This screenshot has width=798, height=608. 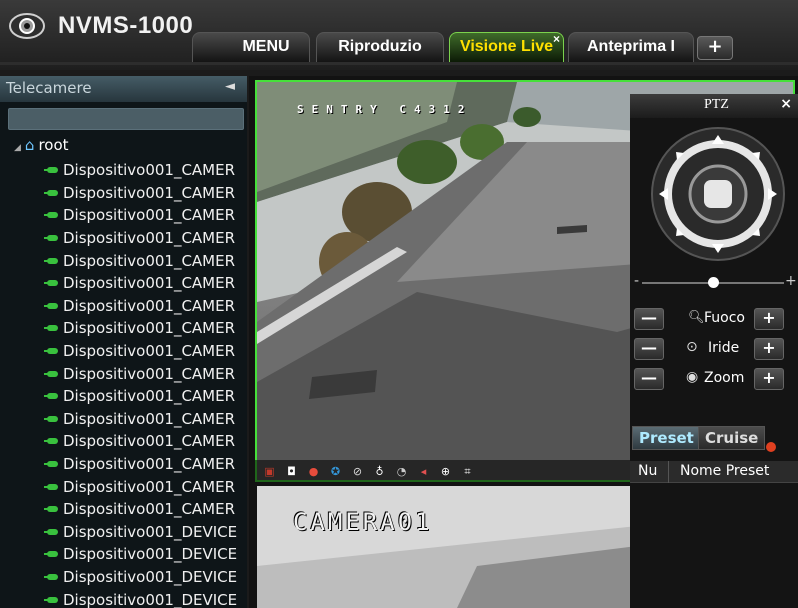 What do you see at coordinates (126, 119) in the screenshot?
I see `search-input` at bounding box center [126, 119].